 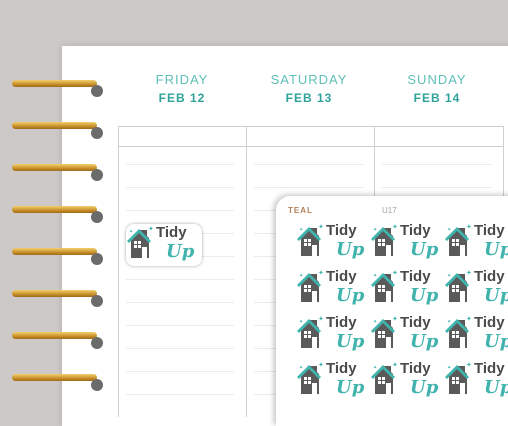 What do you see at coordinates (300, 210) in the screenshot?
I see `sheet-color-label: TEAL` at bounding box center [300, 210].